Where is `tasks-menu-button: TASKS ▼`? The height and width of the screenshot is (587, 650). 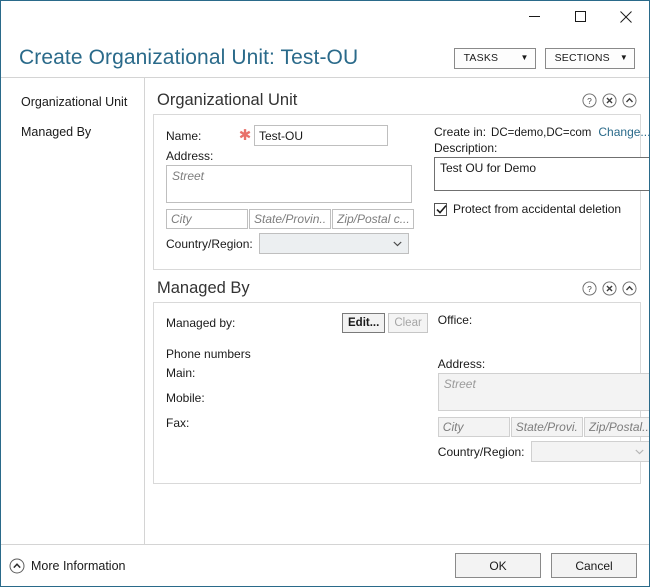
tasks-menu-button: TASKS ▼ is located at coordinates (494, 58).